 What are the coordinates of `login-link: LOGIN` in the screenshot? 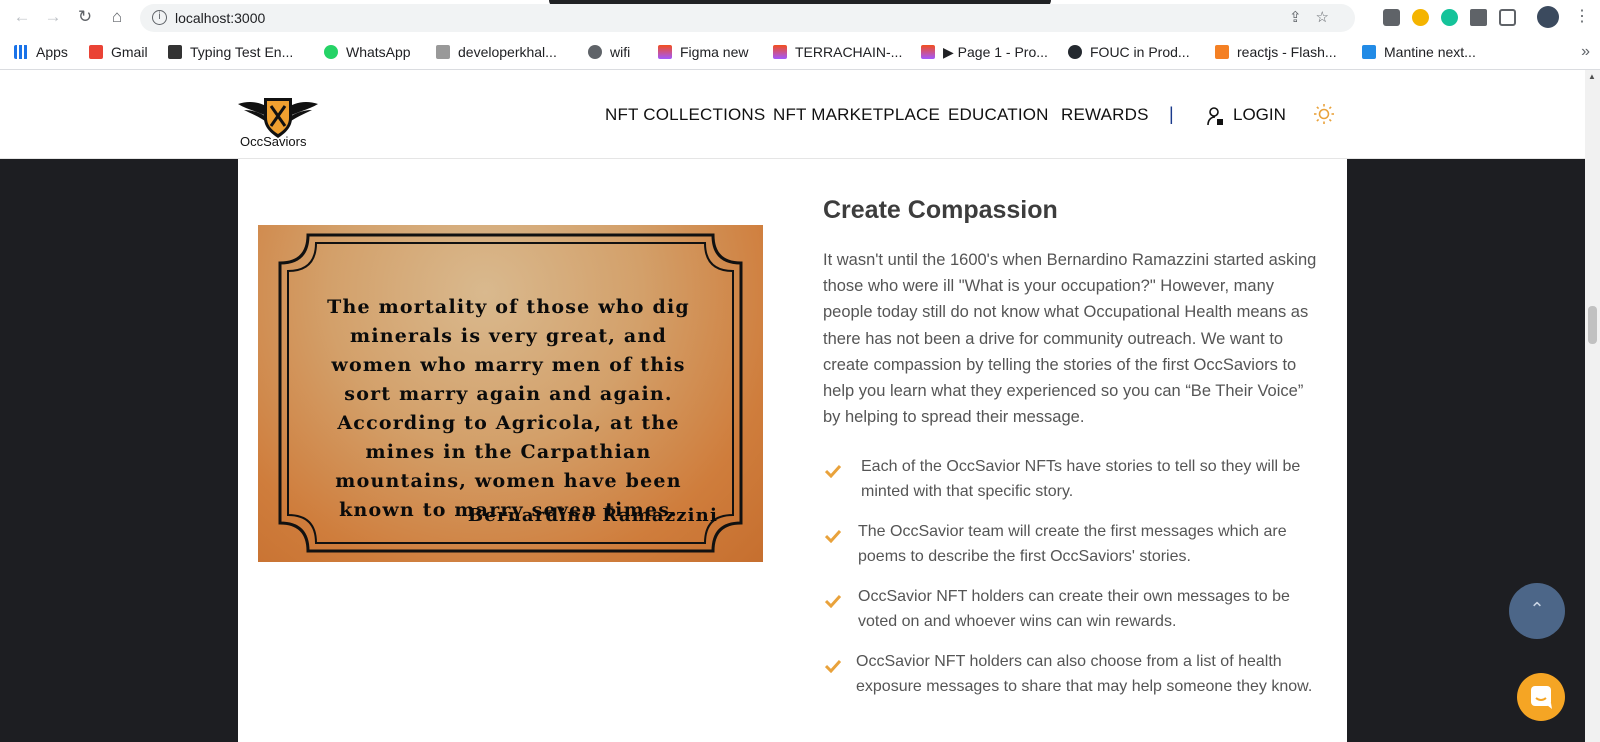 It's located at (1259, 115).